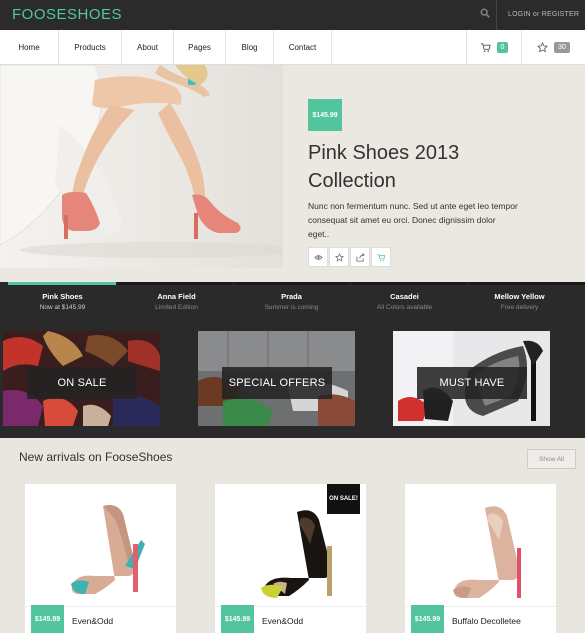 This screenshot has height=633, width=585. What do you see at coordinates (487, 15) in the screenshot?
I see `search-icon` at bounding box center [487, 15].